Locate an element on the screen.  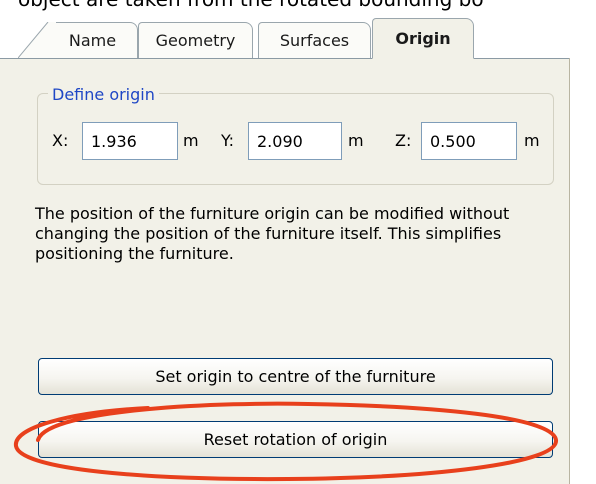
tab-surfaces: Surfaces is located at coordinates (314, 40).